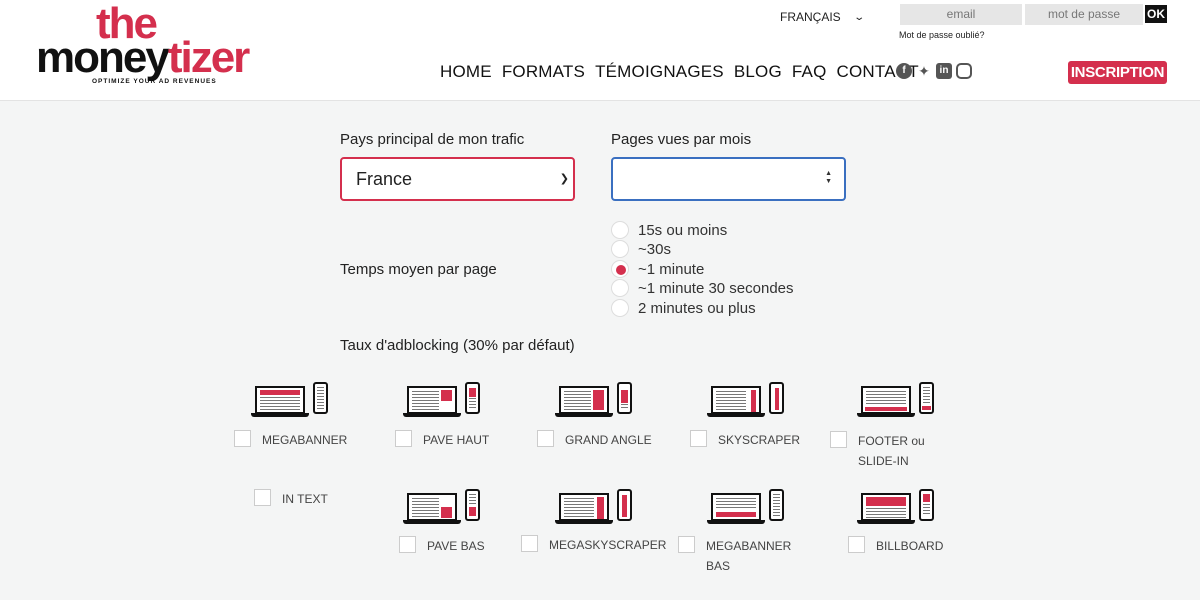 The image size is (1200, 600). I want to click on language-select: FRANÇAIS ⌄, so click(822, 17).